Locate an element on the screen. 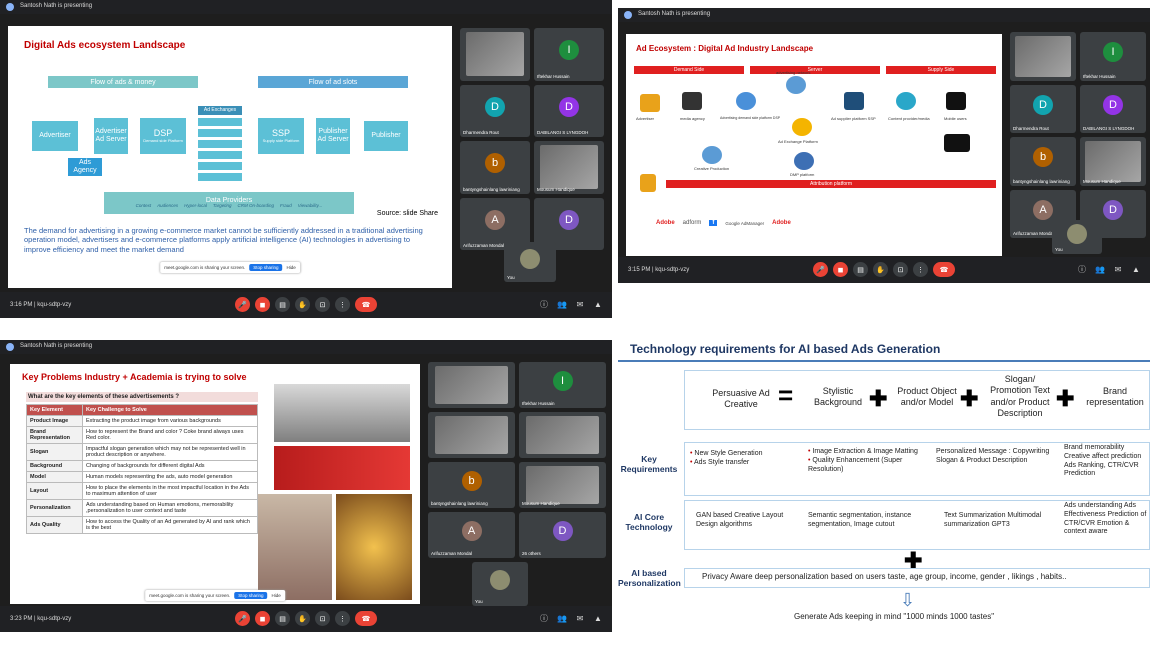  ssp-sub: Supply side Platform is located at coordinates (281, 140).